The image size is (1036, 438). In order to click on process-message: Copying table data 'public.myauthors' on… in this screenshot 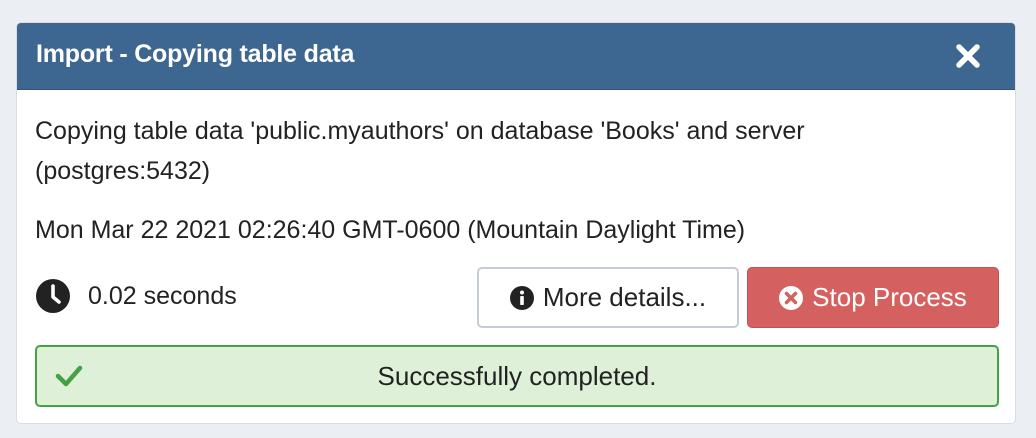, I will do `click(420, 151)`.